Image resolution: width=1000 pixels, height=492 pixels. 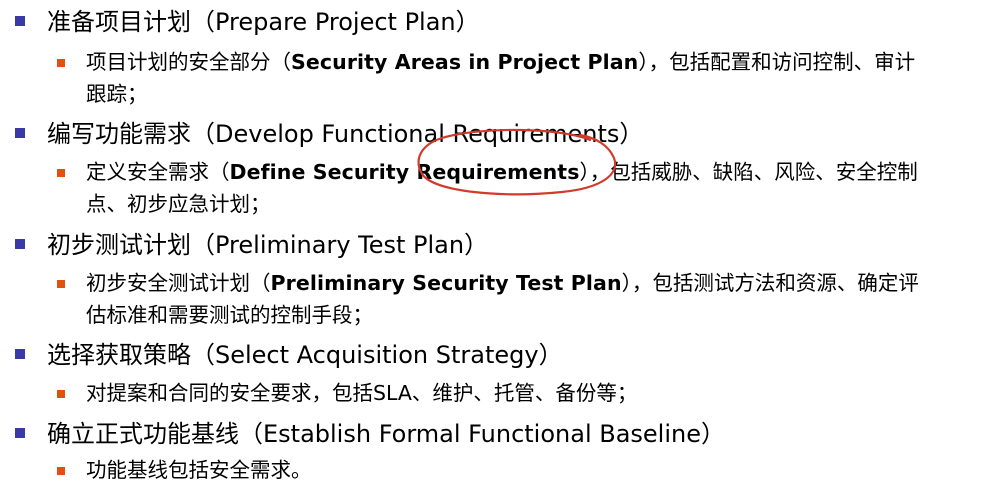 I want to click on section-1: 准备项目计划（Prepare Project Plan）, so click(x=500, y=22).